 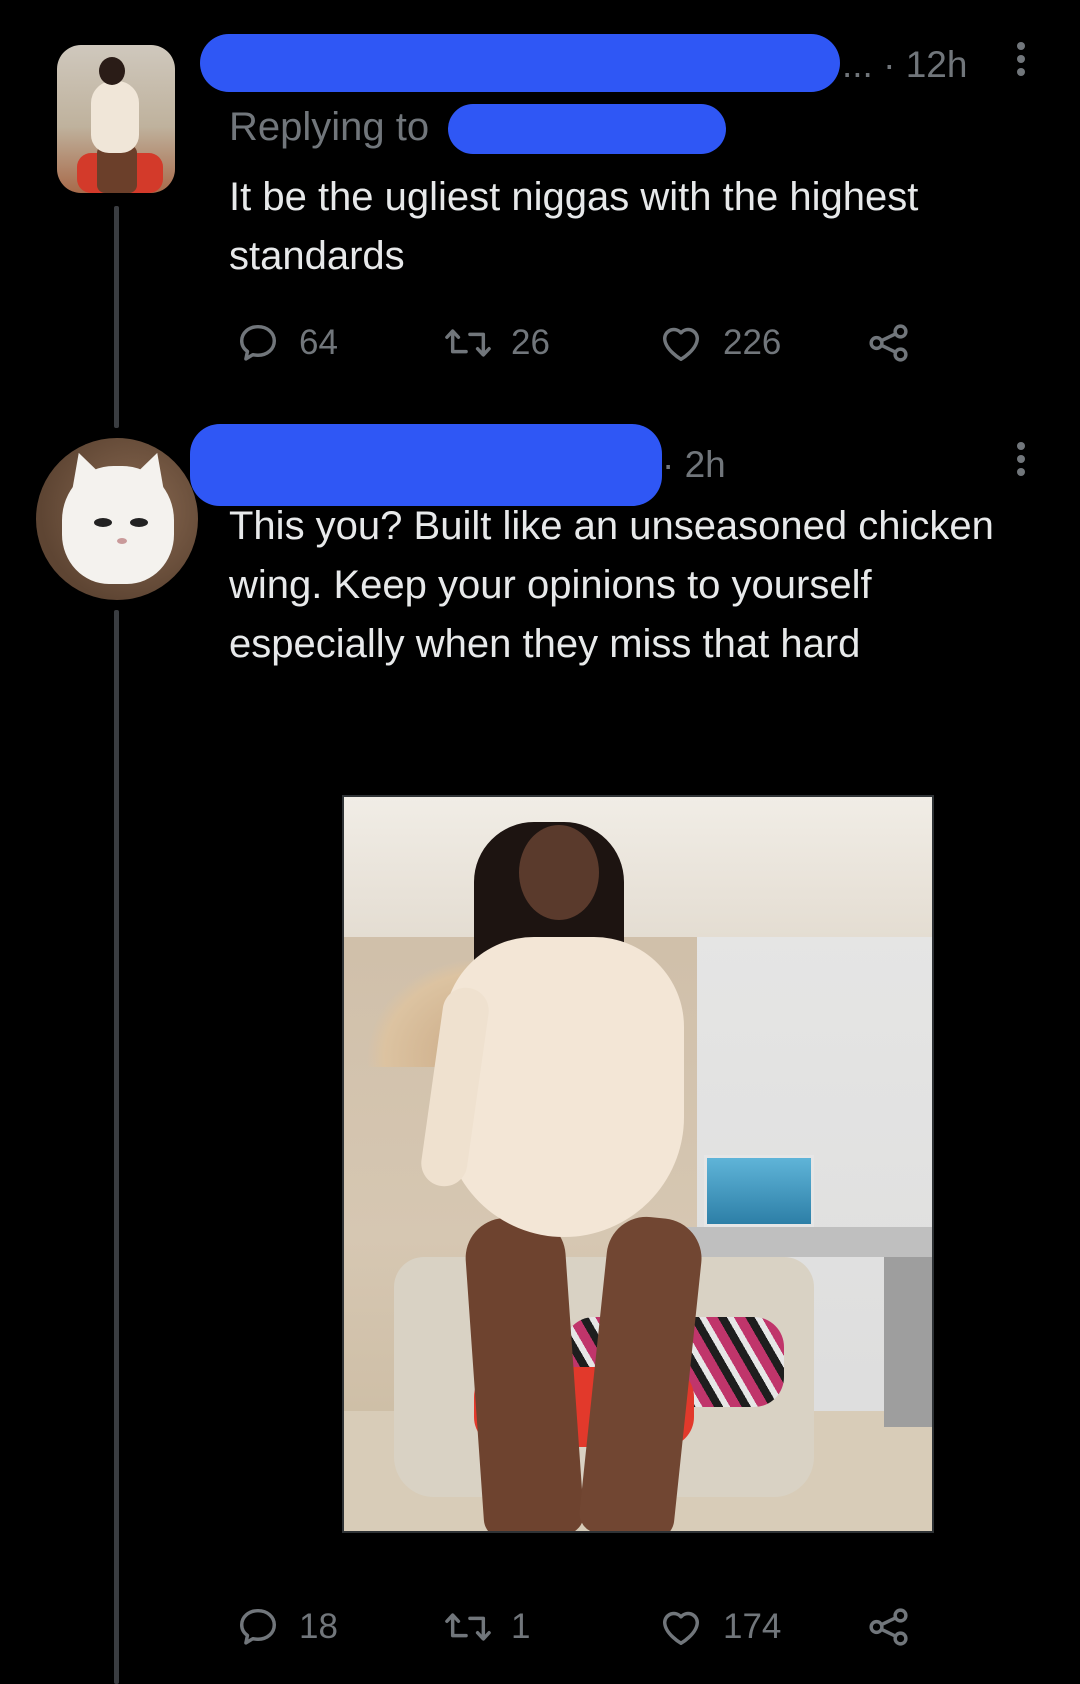 I want to click on like-count: 226, so click(x=752, y=342).